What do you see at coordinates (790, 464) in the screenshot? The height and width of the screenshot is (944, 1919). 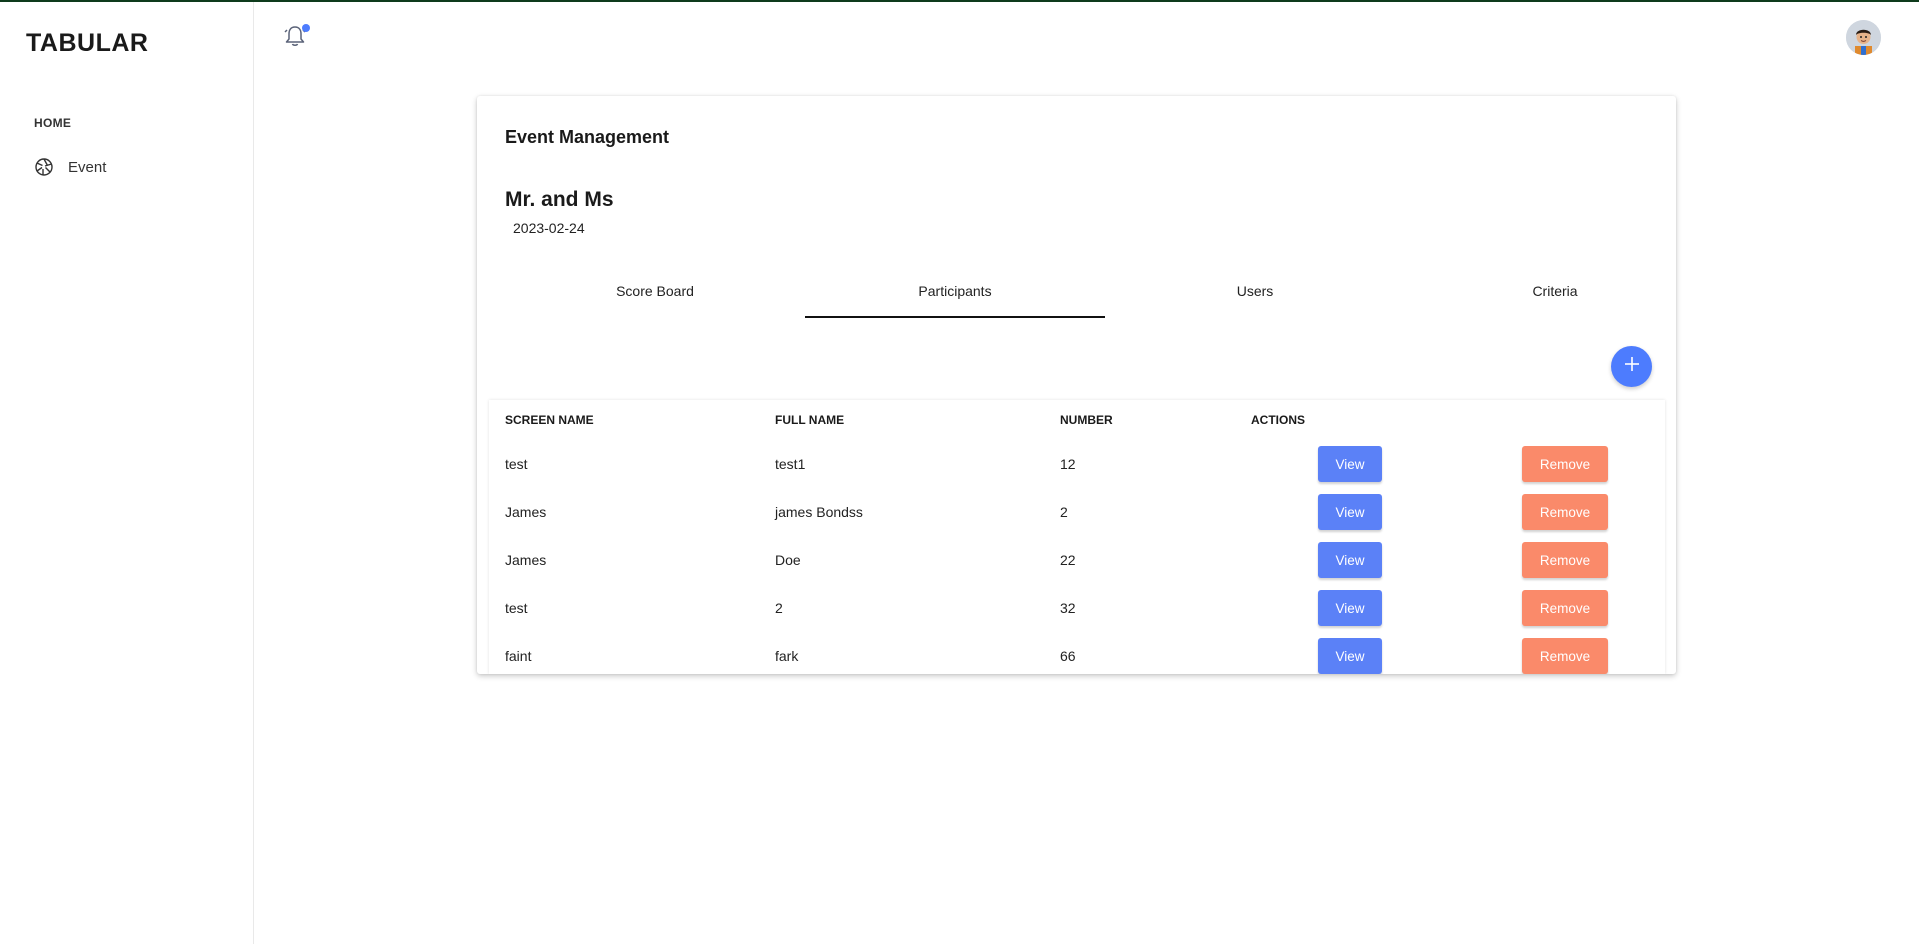 I see `cell-full-name: test1` at bounding box center [790, 464].